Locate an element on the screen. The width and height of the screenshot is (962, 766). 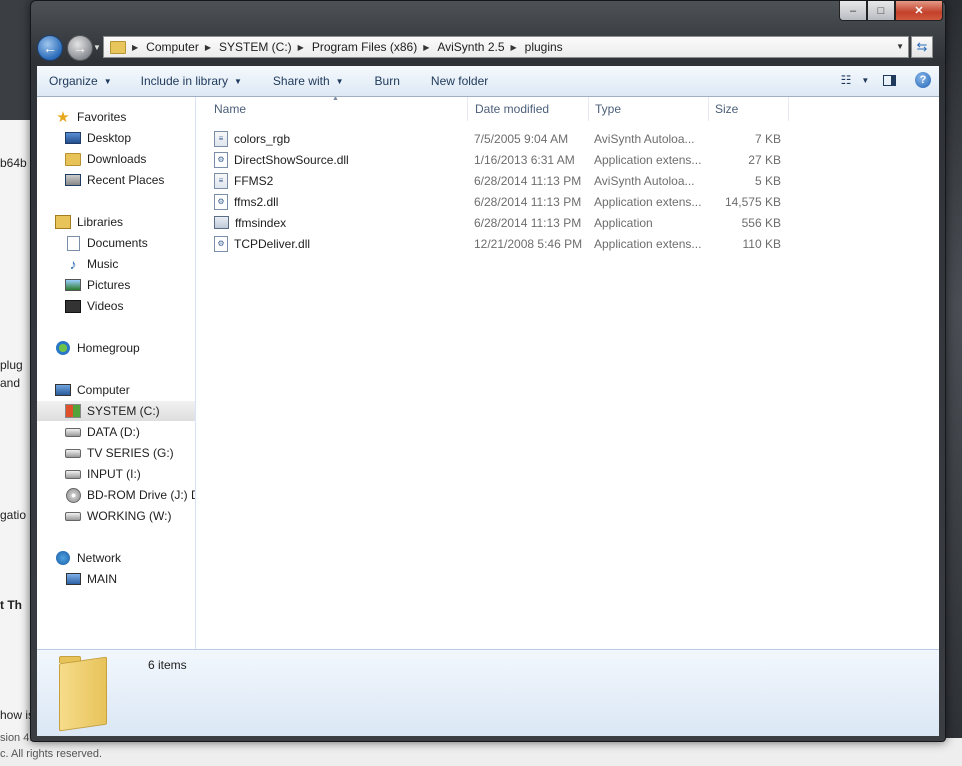
organize-menu: Organize ▼ is located at coordinates (79, 81).